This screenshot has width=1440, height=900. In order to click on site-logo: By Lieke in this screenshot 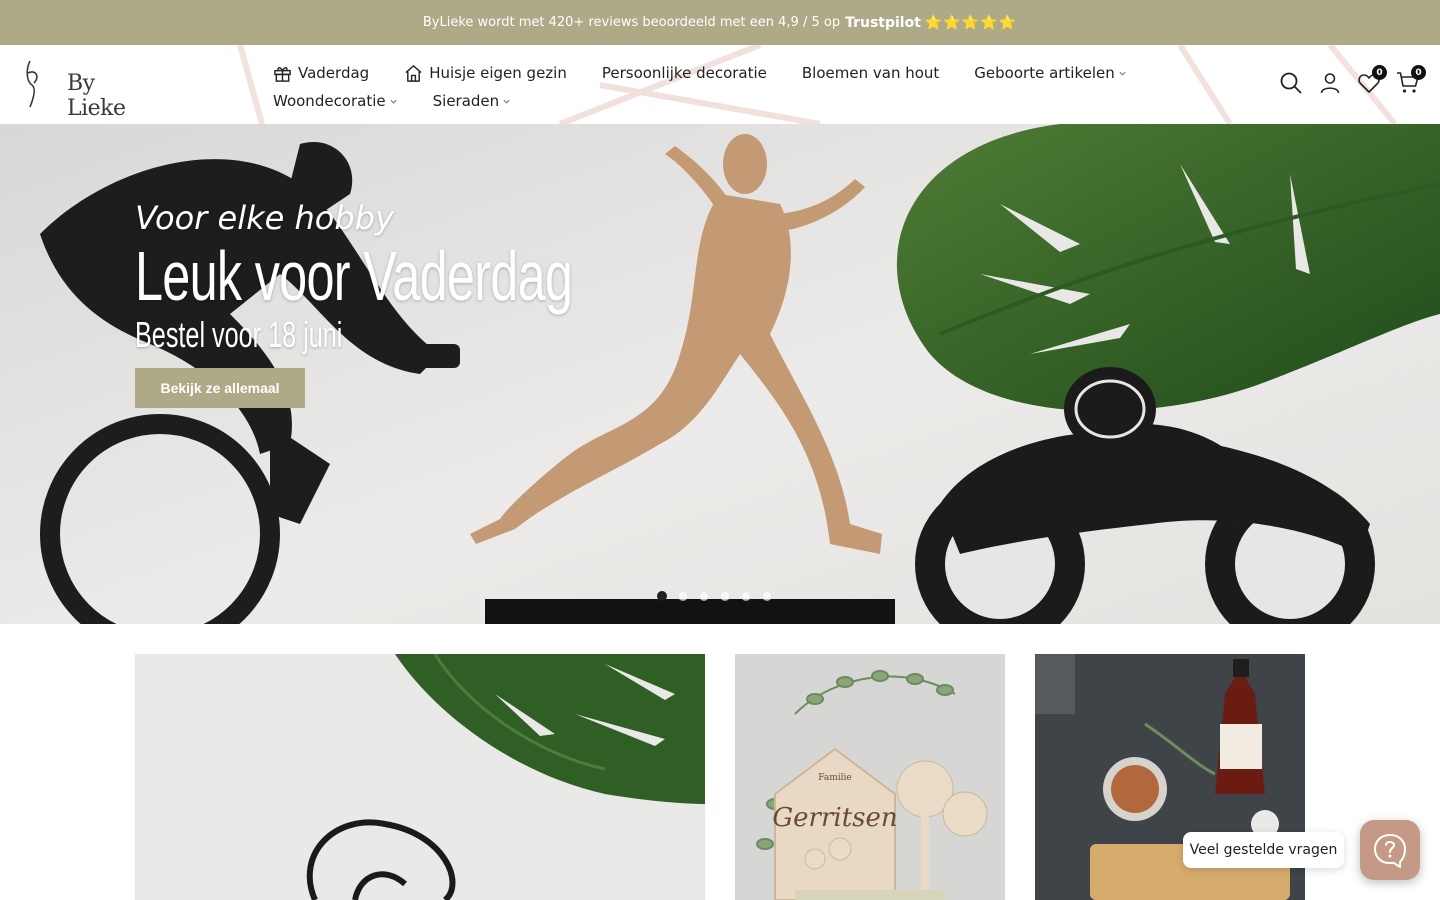, I will do `click(75, 90)`.